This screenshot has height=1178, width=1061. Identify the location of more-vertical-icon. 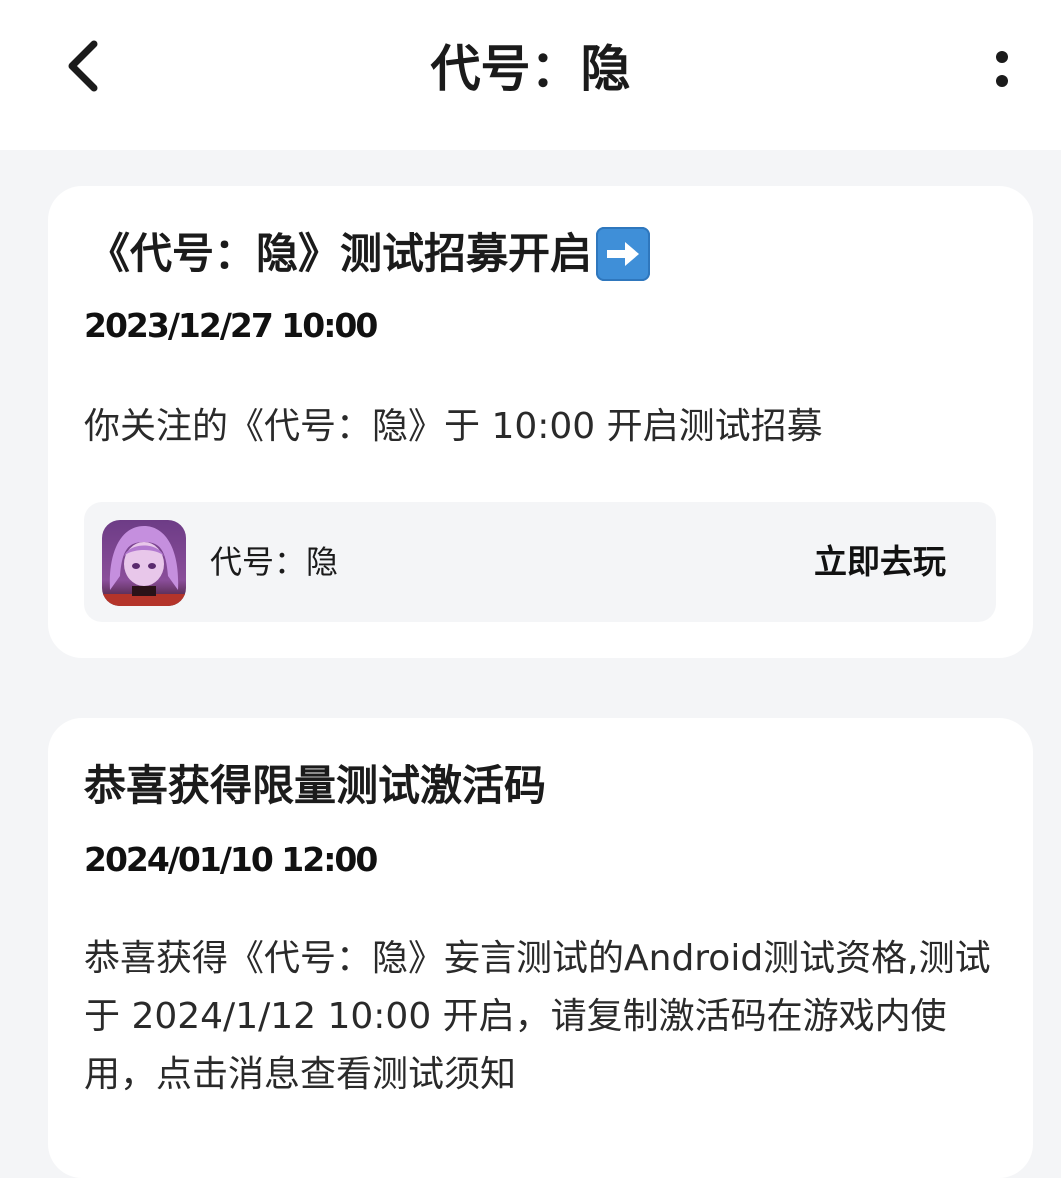
(1002, 69).